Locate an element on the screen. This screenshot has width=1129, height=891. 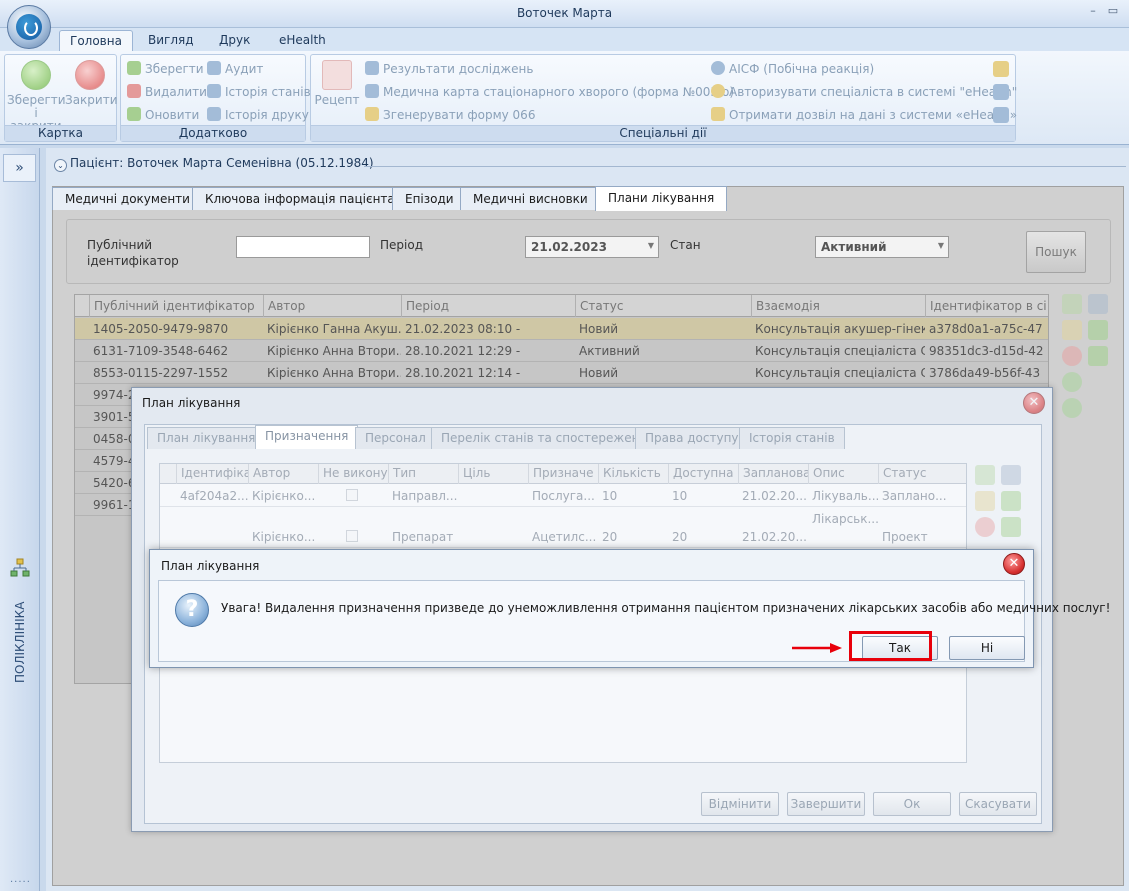
window-title: Воточек Марта is located at coordinates (564, 13).